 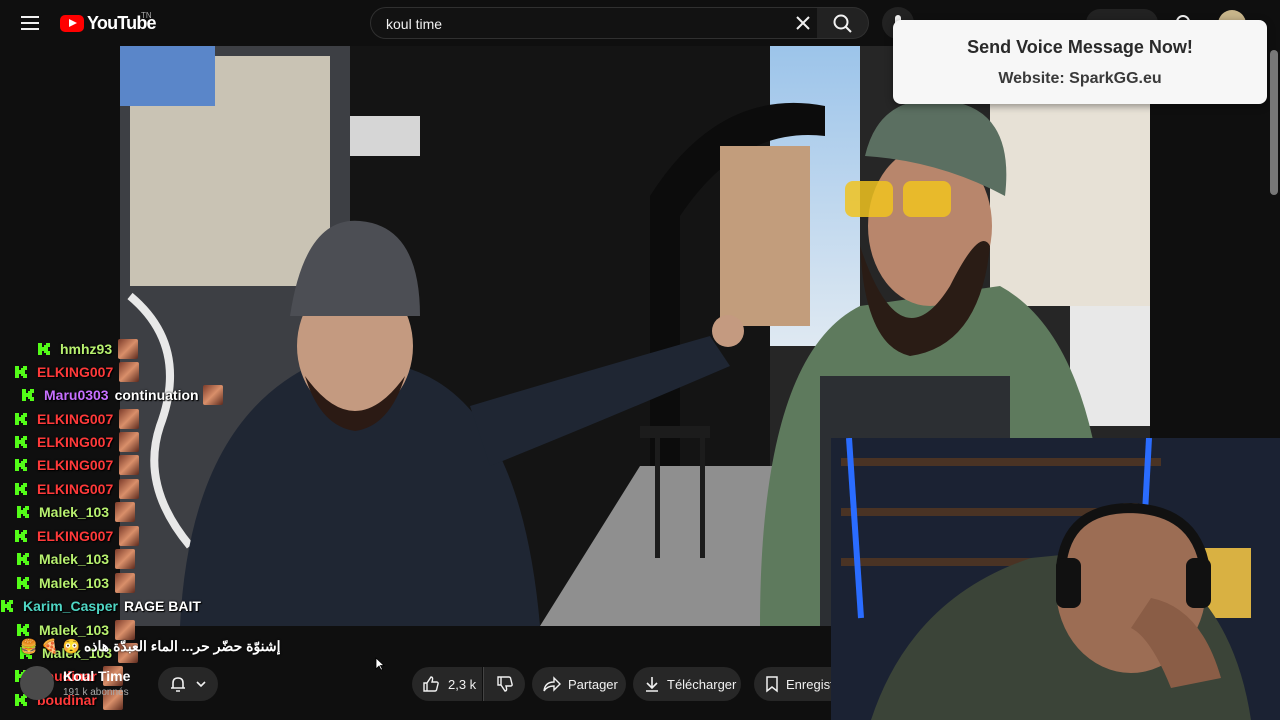 I want to click on chat-message: Maru0303 continuation, so click(x=122, y=395).